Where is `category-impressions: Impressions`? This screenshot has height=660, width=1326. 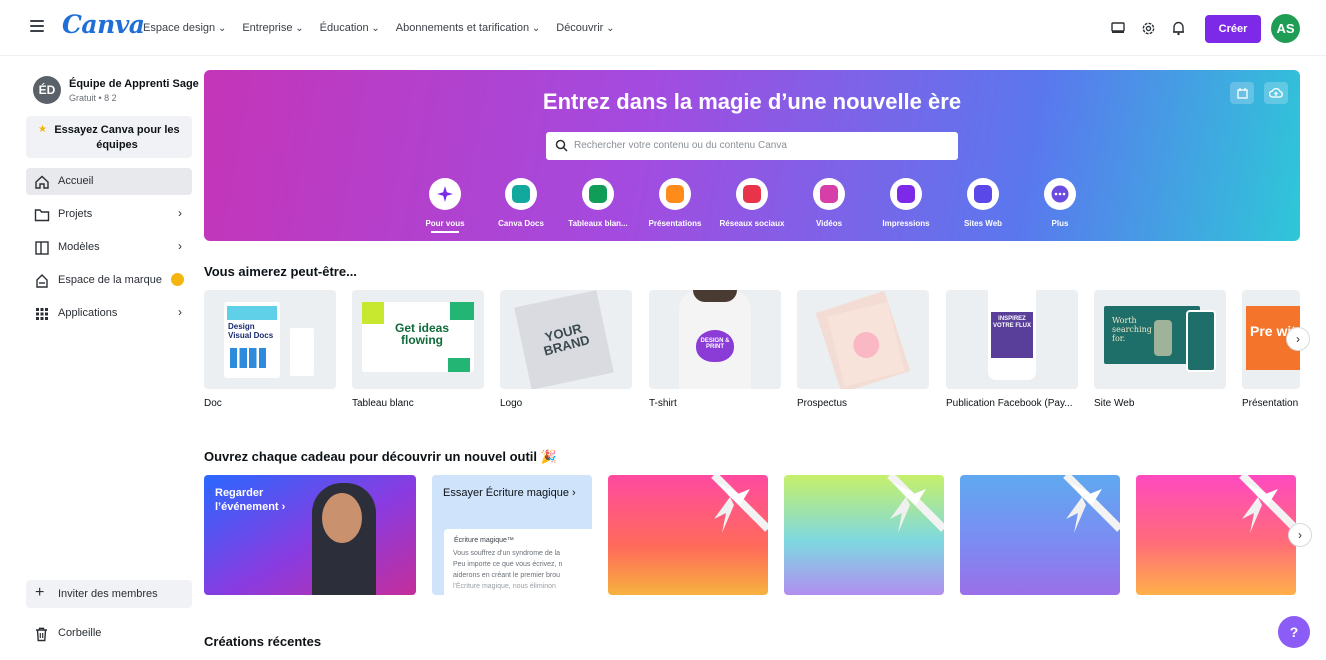 category-impressions: Impressions is located at coordinates (906, 203).